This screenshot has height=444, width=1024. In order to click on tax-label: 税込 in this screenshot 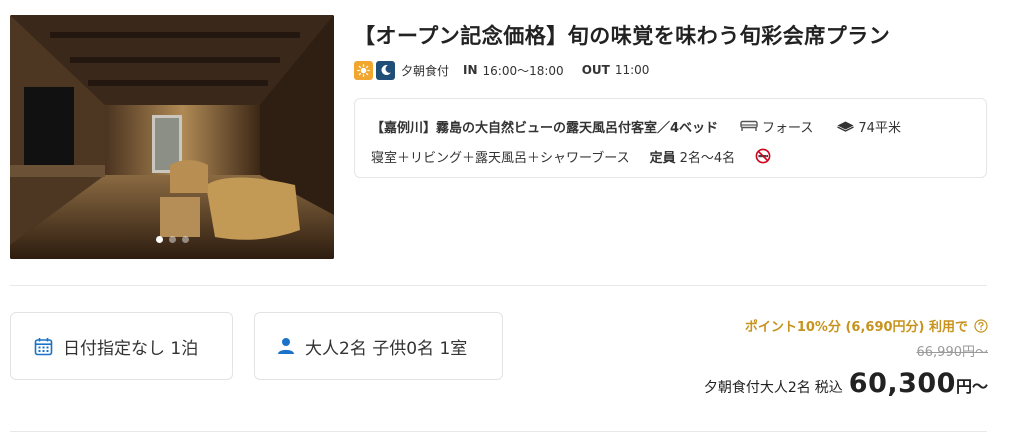, I will do `click(828, 388)`.